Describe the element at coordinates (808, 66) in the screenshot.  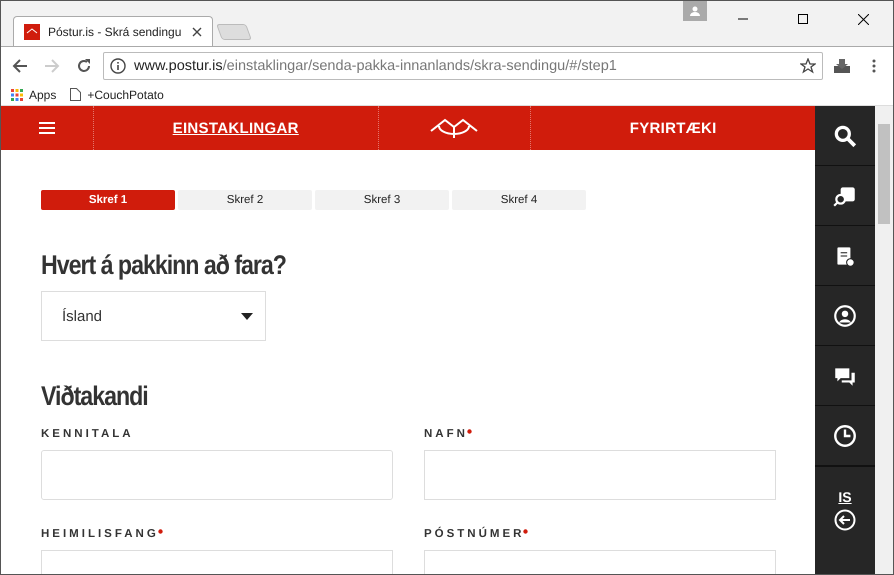
I see `star-icon` at that location.